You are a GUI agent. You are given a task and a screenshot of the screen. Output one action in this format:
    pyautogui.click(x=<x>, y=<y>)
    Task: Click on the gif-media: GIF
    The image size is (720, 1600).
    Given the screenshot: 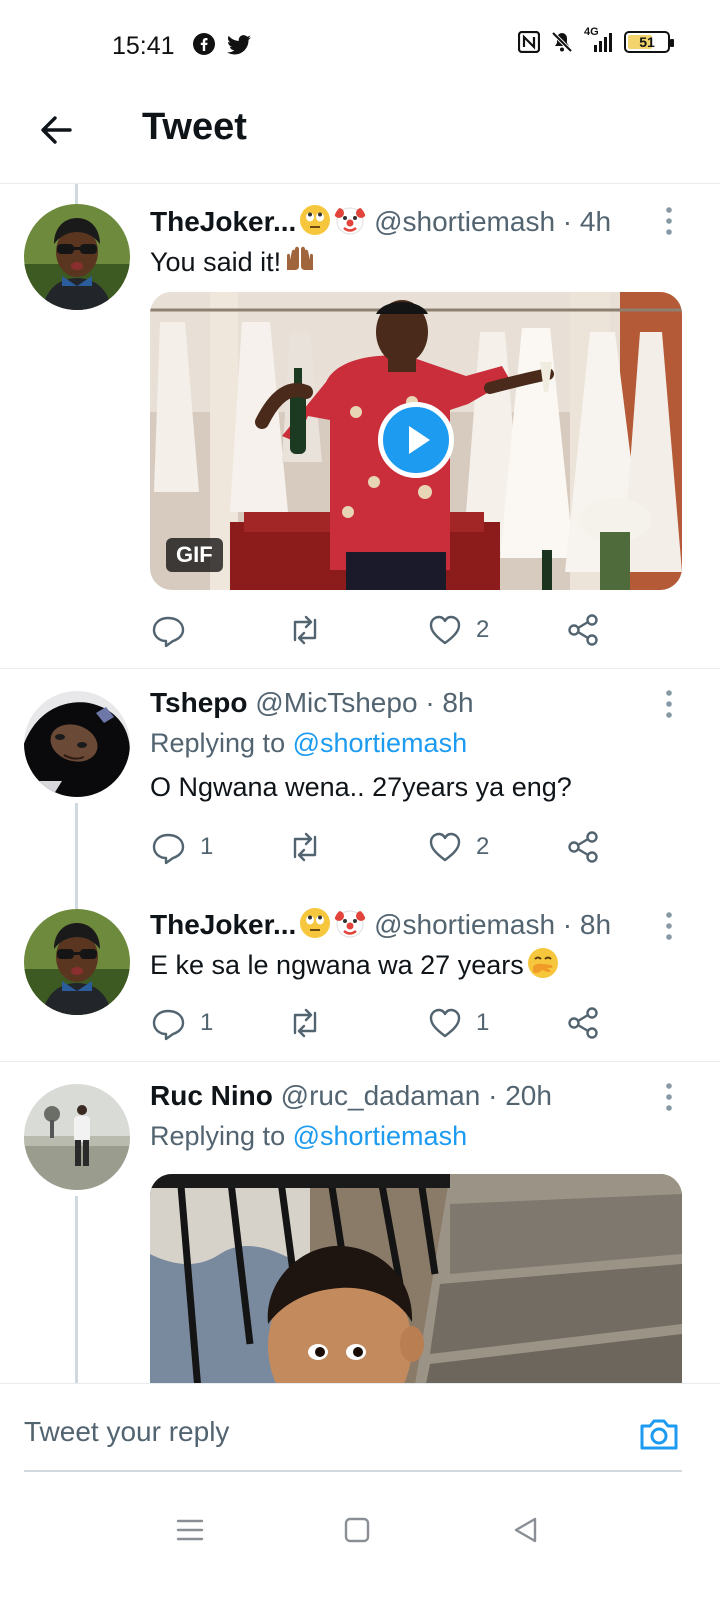 What is the action you would take?
    pyautogui.click(x=416, y=441)
    